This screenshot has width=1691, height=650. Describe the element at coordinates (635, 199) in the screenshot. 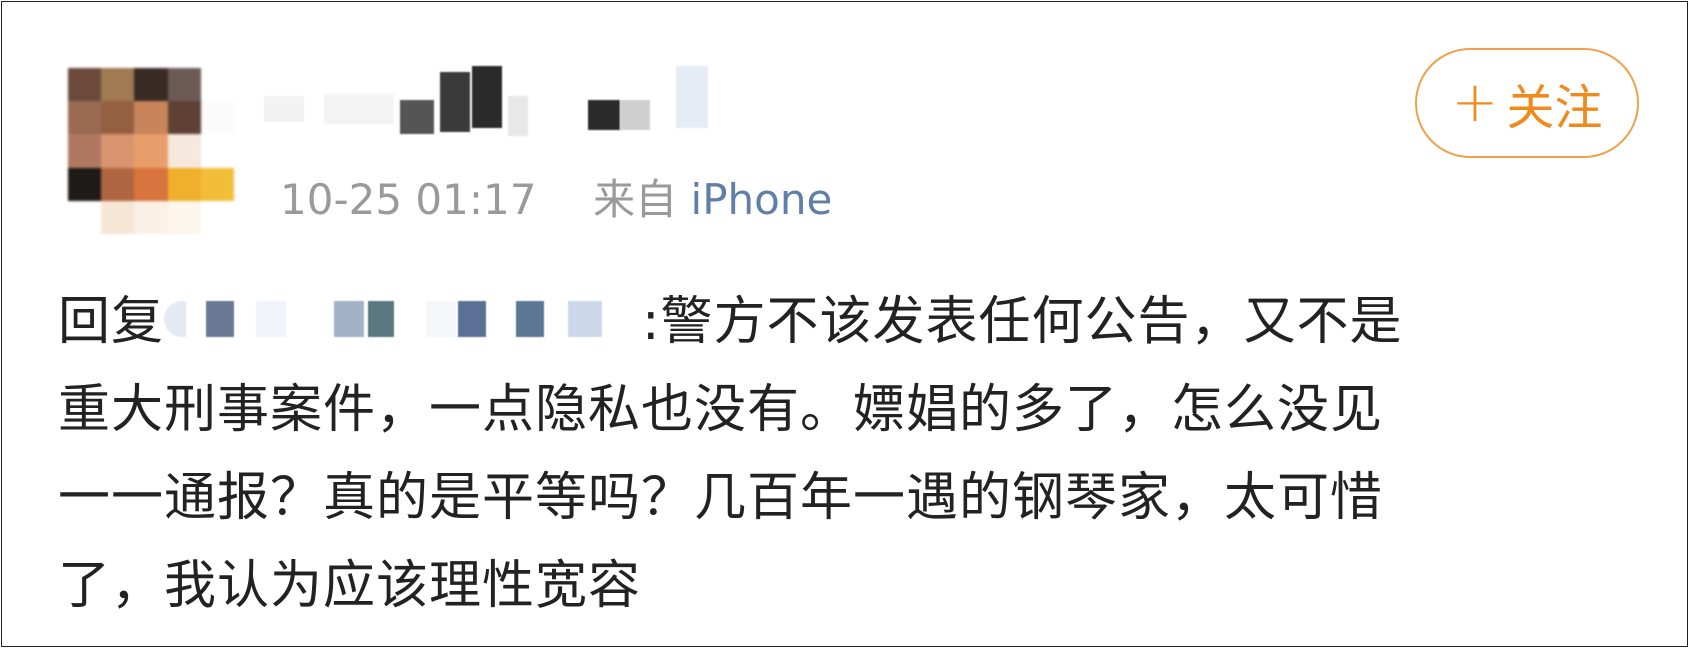

I see `source-prefix: 来自` at that location.